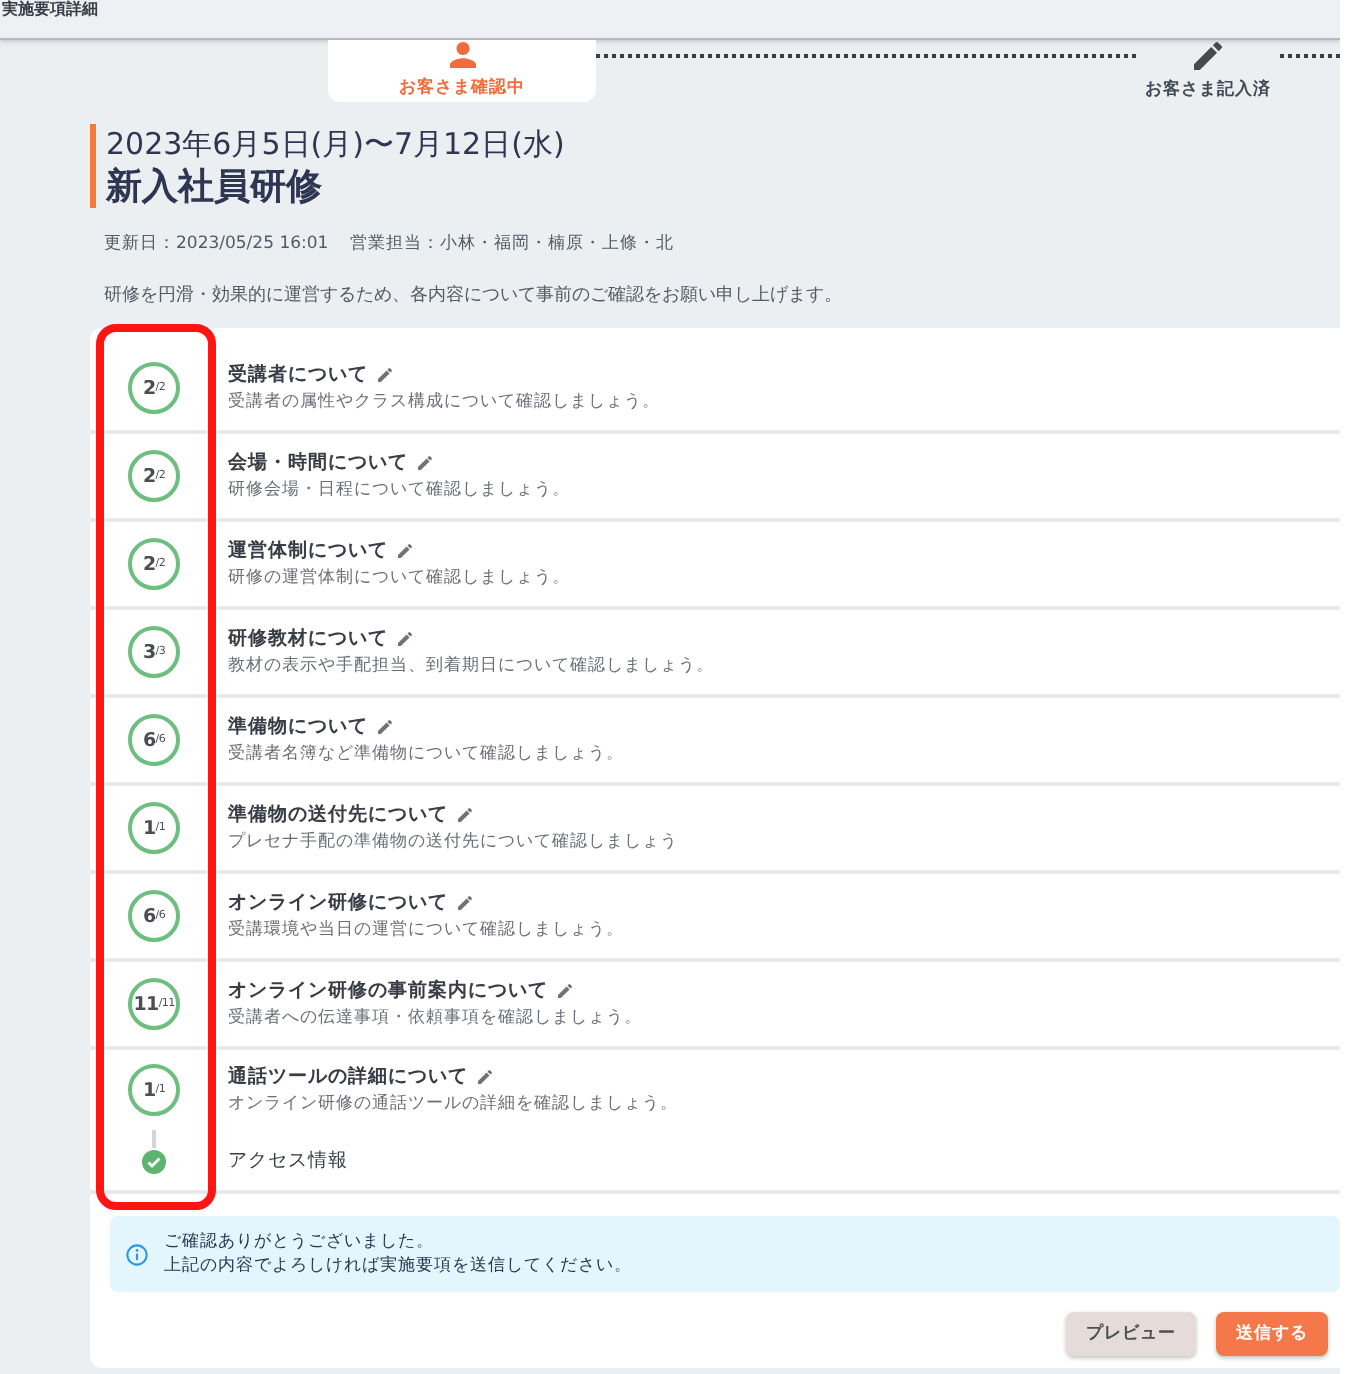  Describe the element at coordinates (426, 930) in the screenshot. I see `section-description: 受講環境や当日の運営について確認しましょう。` at that location.